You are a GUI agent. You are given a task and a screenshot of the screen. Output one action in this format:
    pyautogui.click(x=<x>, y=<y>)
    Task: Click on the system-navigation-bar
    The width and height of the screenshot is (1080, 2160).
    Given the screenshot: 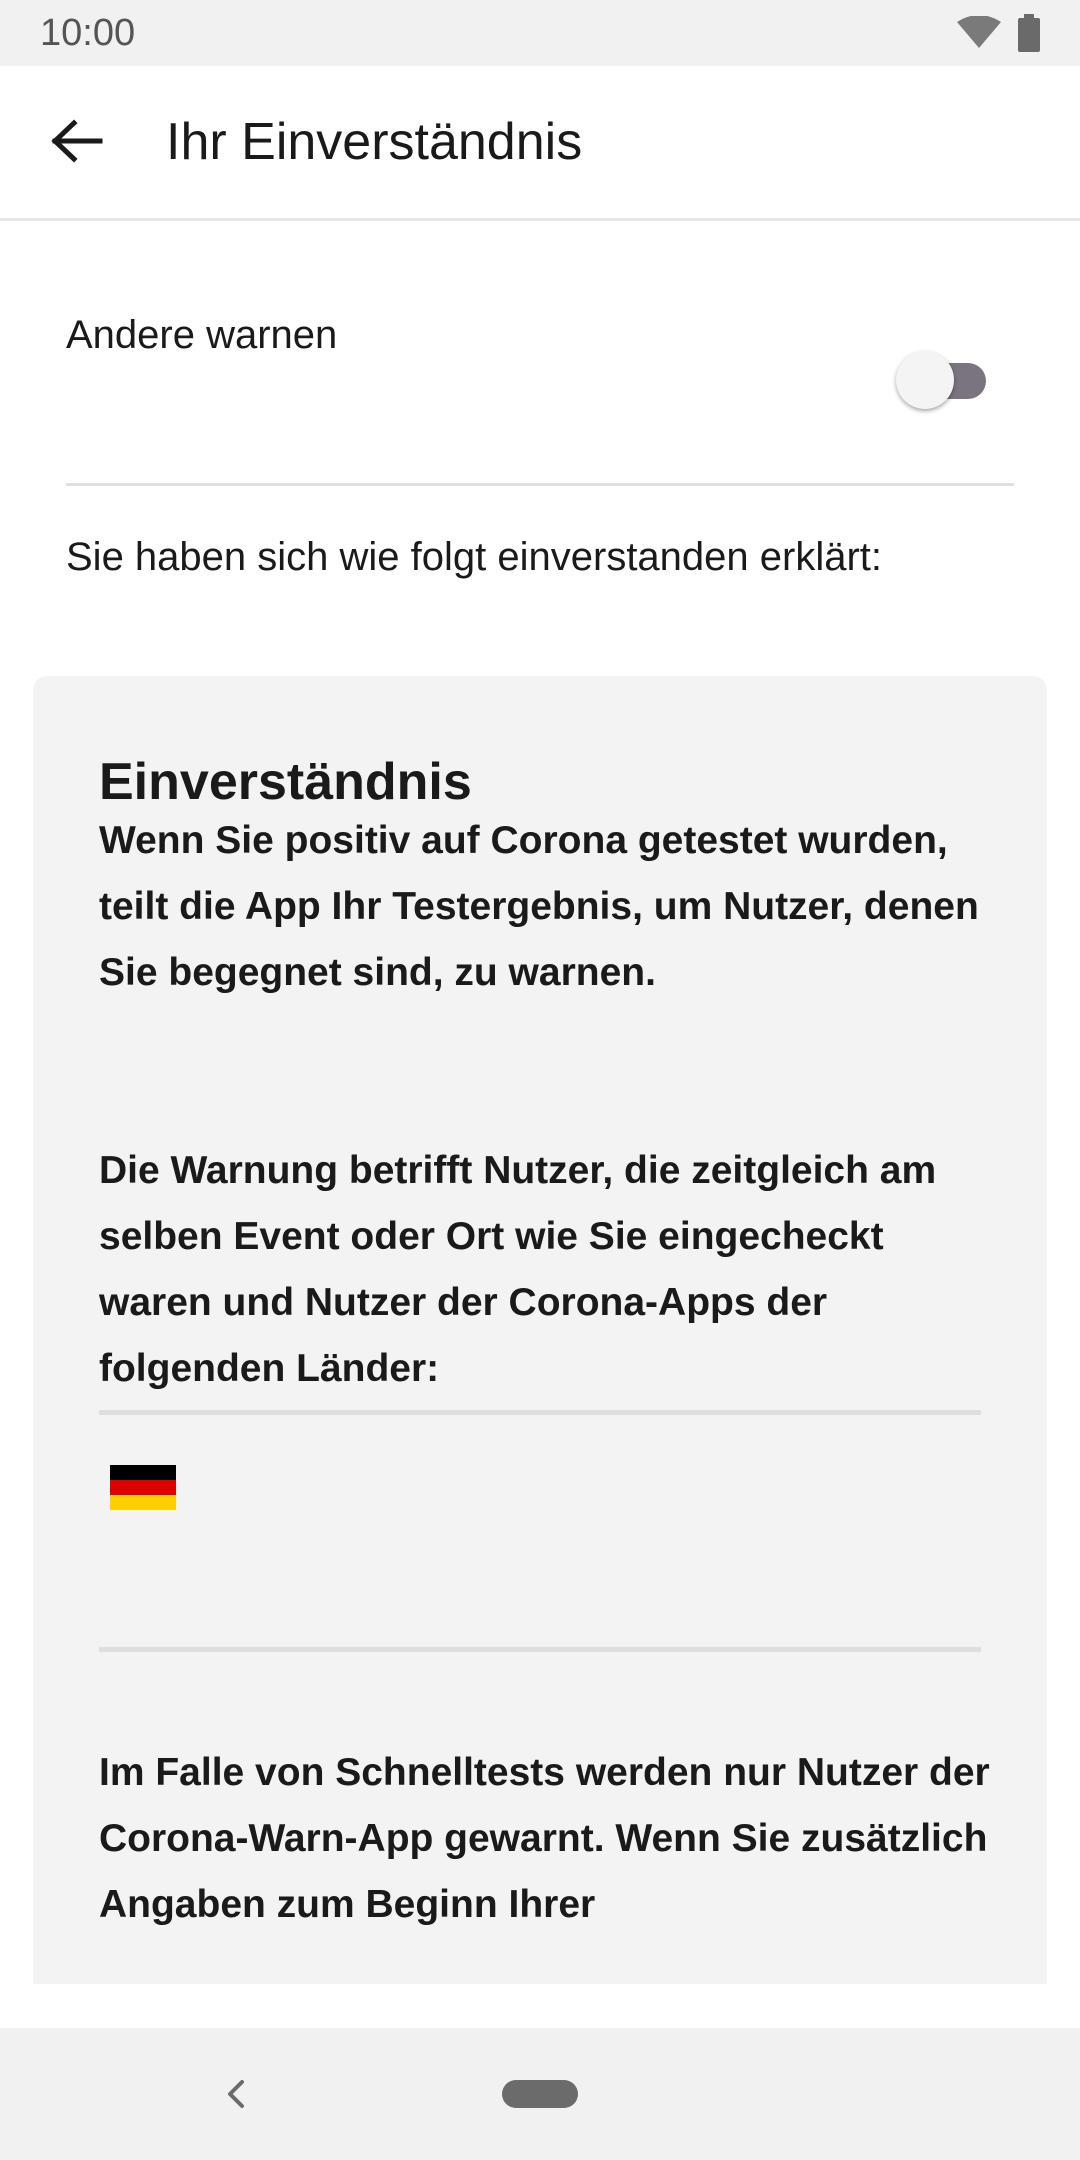 What is the action you would take?
    pyautogui.click(x=540, y=2094)
    